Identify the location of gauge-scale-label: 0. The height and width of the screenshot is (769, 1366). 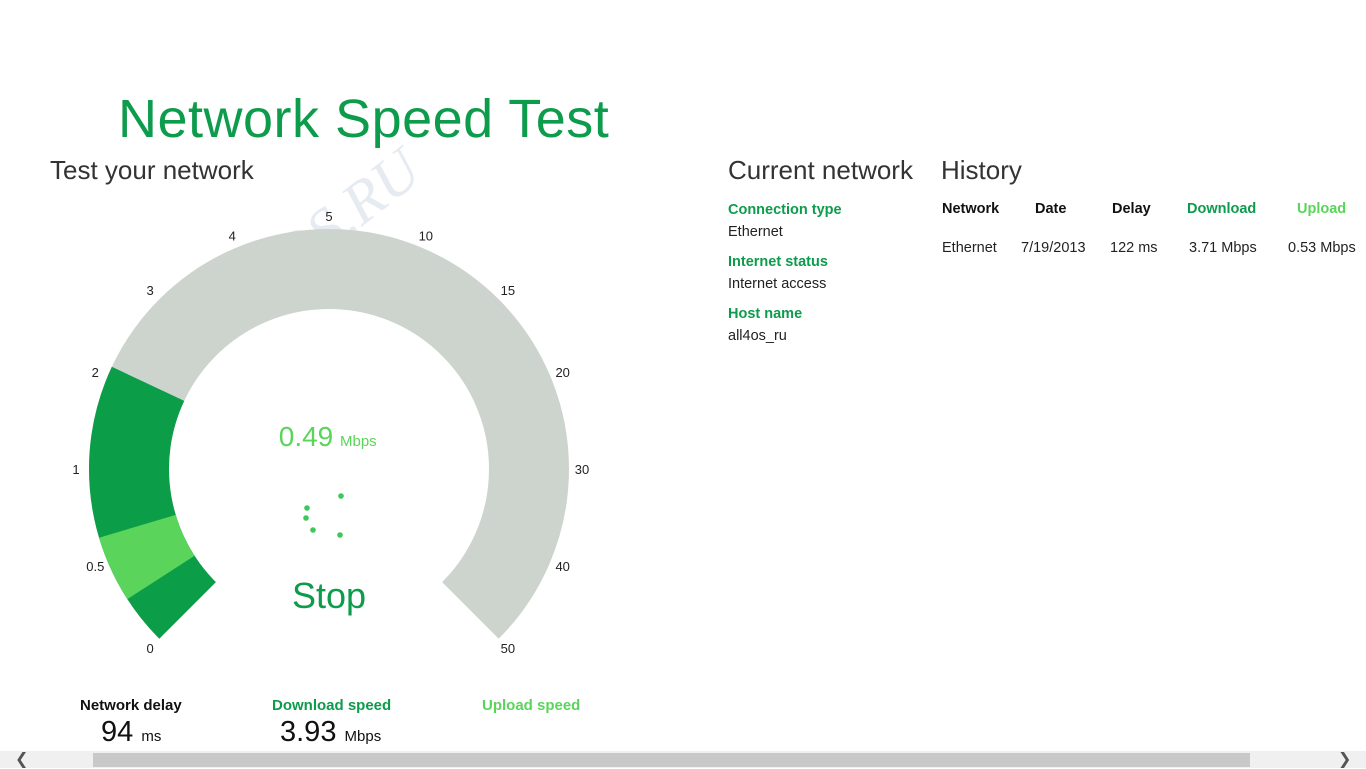
(149, 648).